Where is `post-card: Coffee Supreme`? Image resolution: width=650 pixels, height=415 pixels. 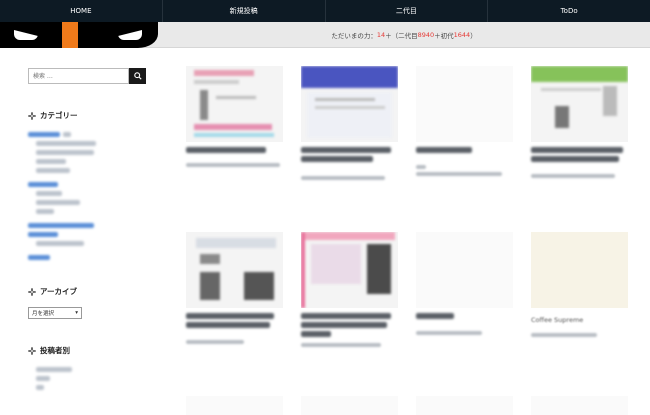 post-card: Coffee Supreme is located at coordinates (579, 284).